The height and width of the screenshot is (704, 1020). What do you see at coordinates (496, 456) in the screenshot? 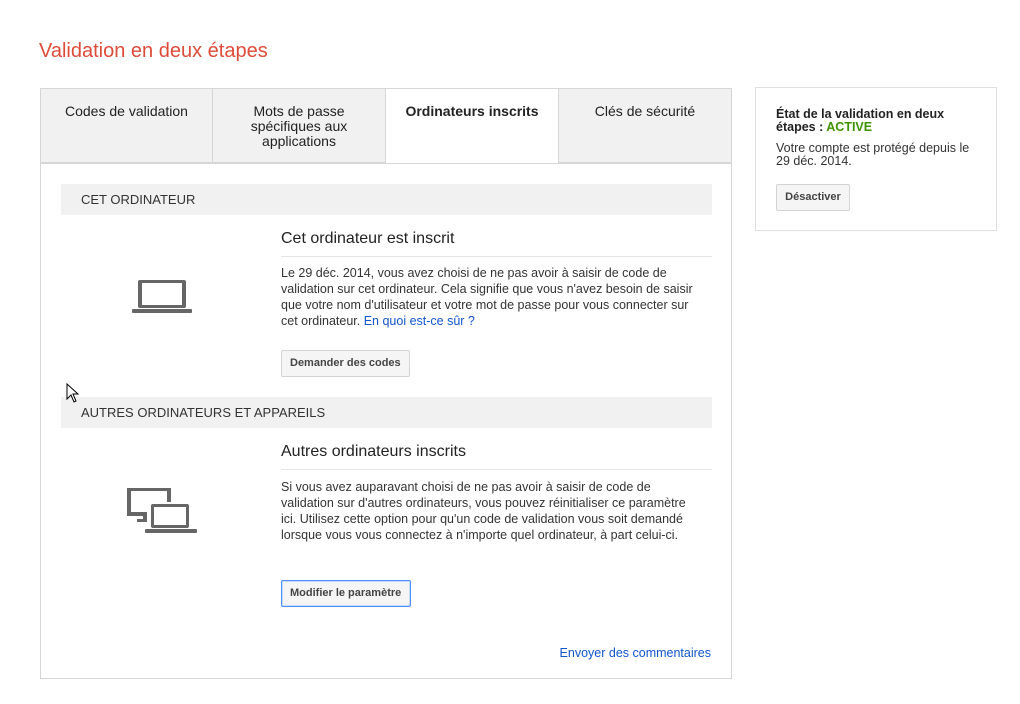
I see `other-computers-title: Autres ordinateurs inscrits` at bounding box center [496, 456].